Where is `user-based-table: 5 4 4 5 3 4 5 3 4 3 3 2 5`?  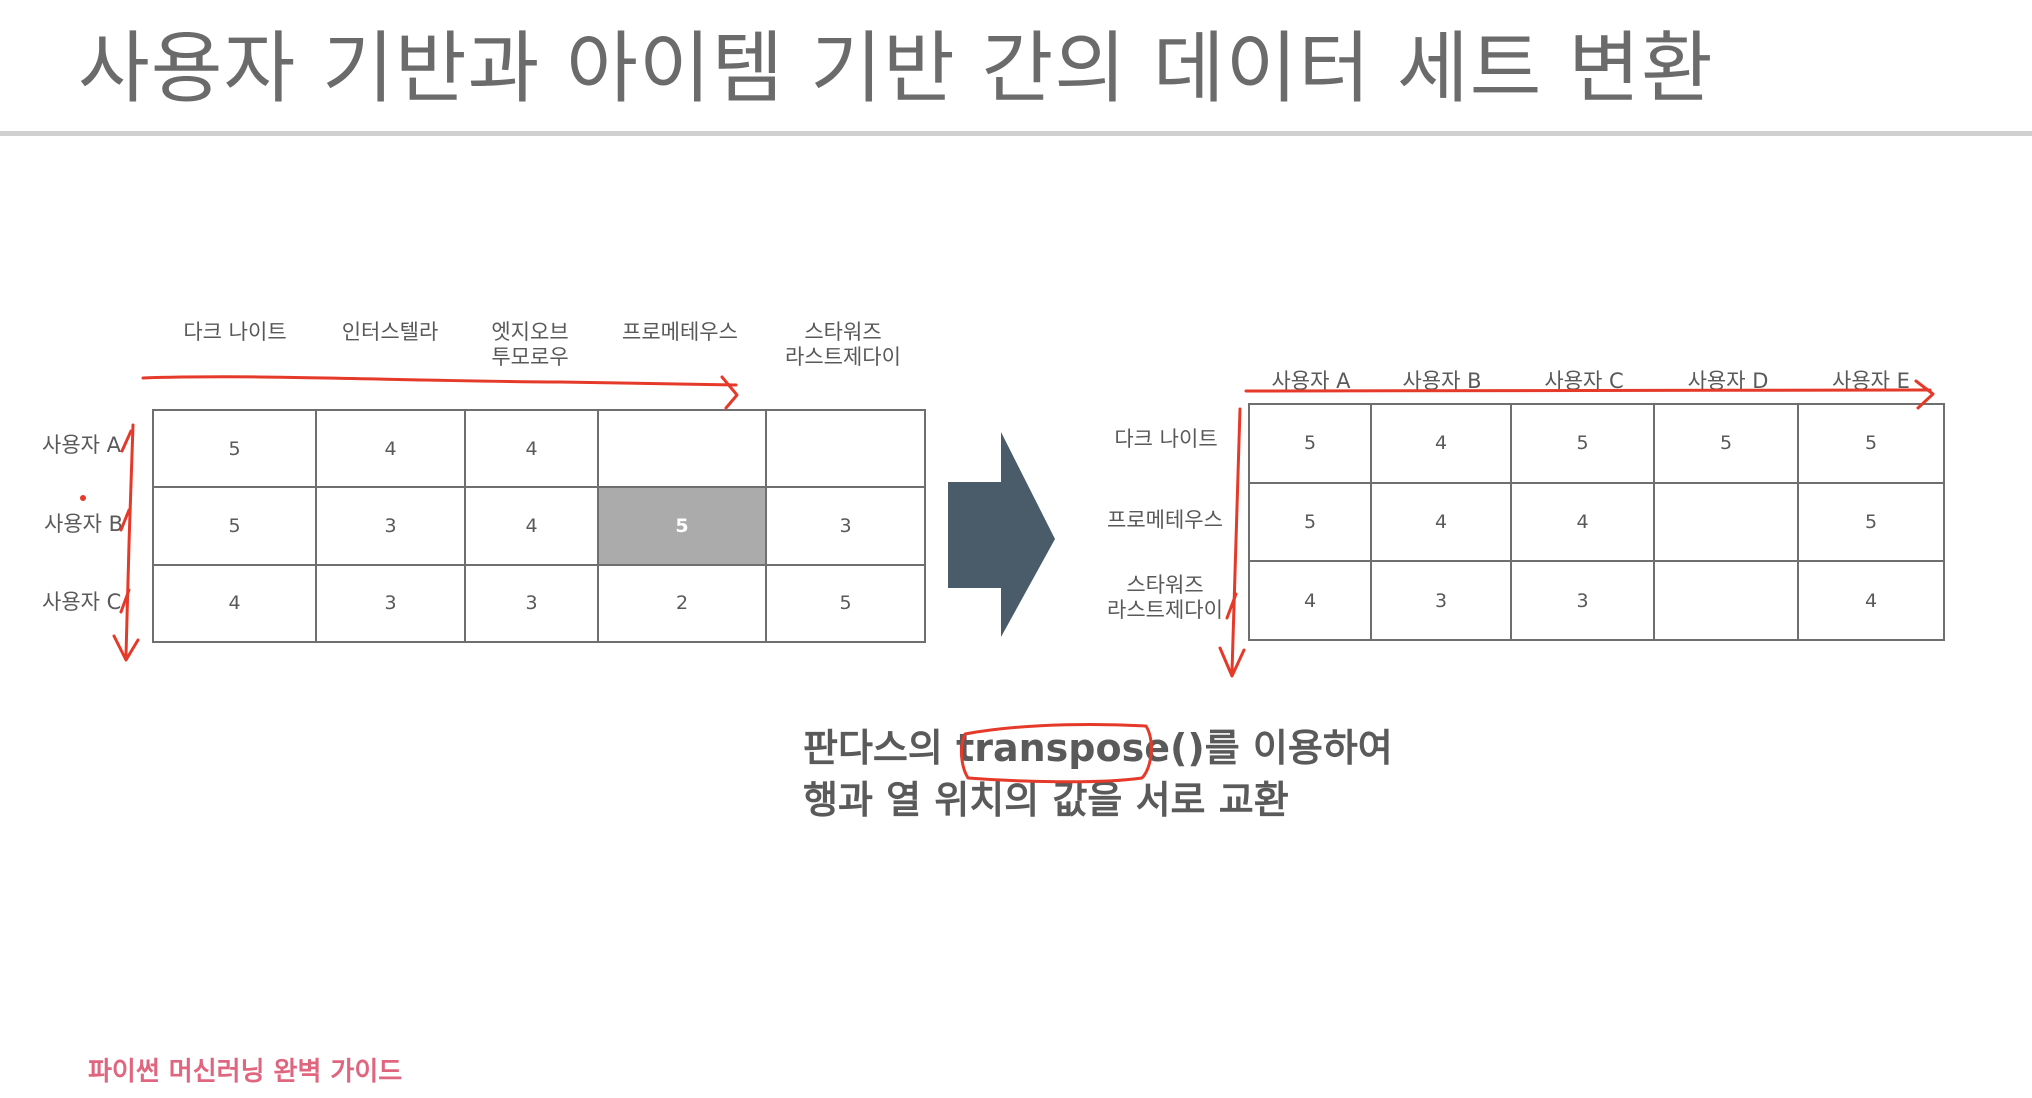 user-based-table: 5 4 4 5 3 4 5 3 4 3 3 2 5 is located at coordinates (539, 526).